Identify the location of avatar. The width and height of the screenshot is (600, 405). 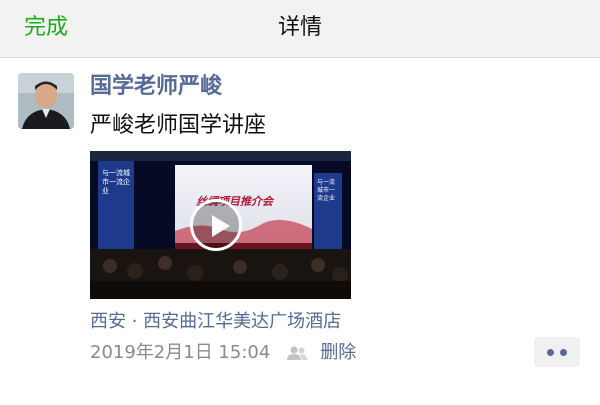
(46, 101).